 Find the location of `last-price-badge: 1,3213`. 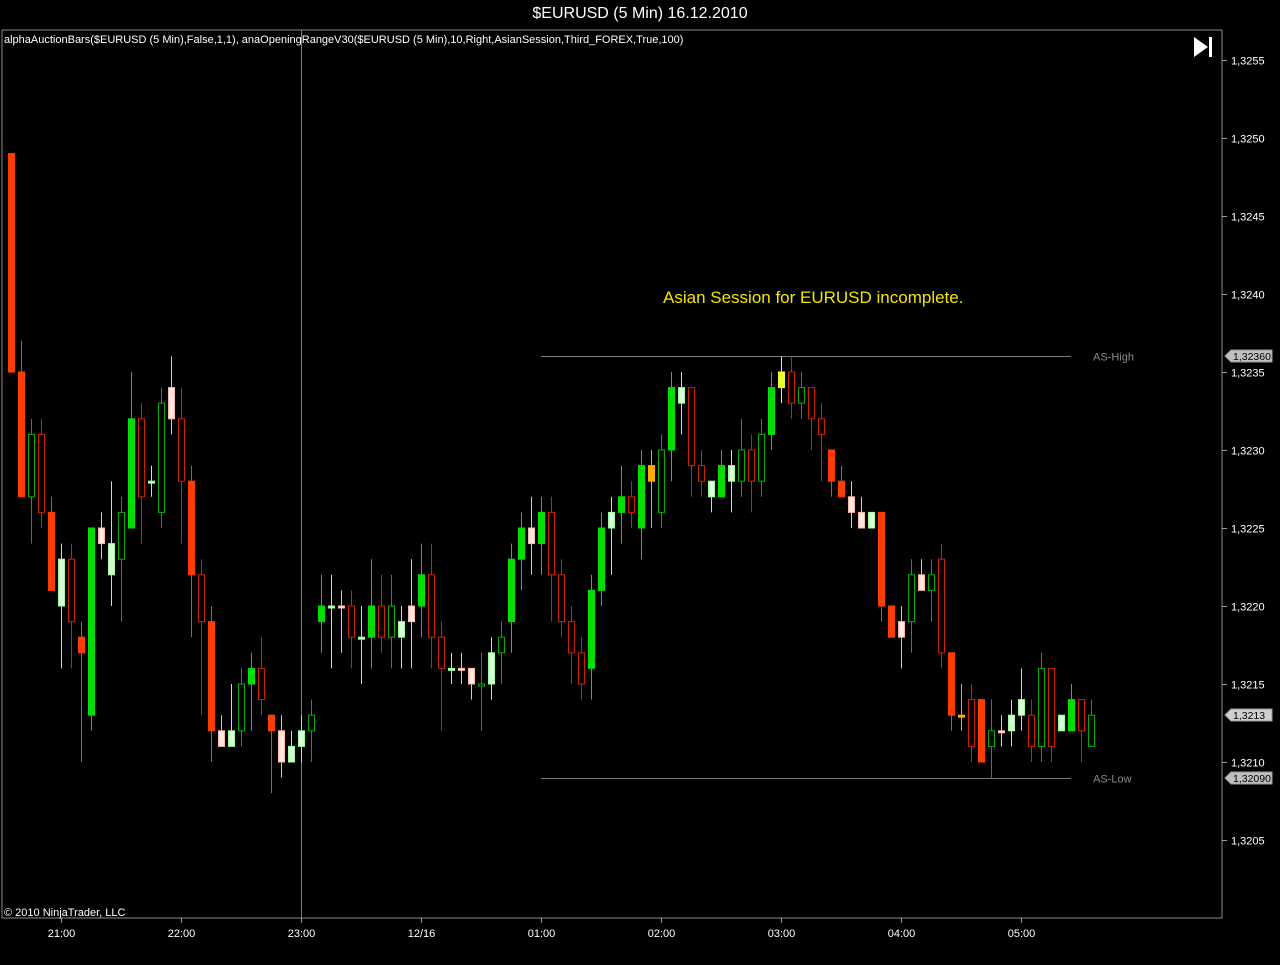

last-price-badge: 1,3213 is located at coordinates (1248, 715).